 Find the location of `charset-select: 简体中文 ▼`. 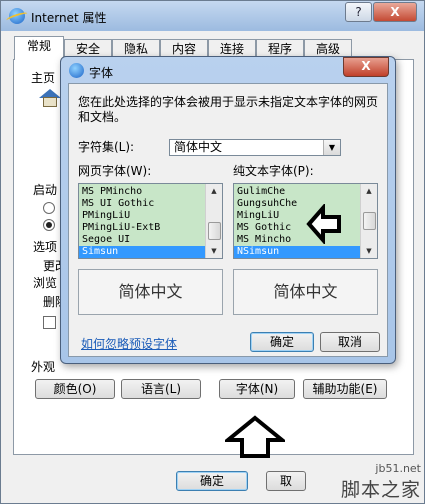

charset-select: 简体中文 ▼ is located at coordinates (255, 147).